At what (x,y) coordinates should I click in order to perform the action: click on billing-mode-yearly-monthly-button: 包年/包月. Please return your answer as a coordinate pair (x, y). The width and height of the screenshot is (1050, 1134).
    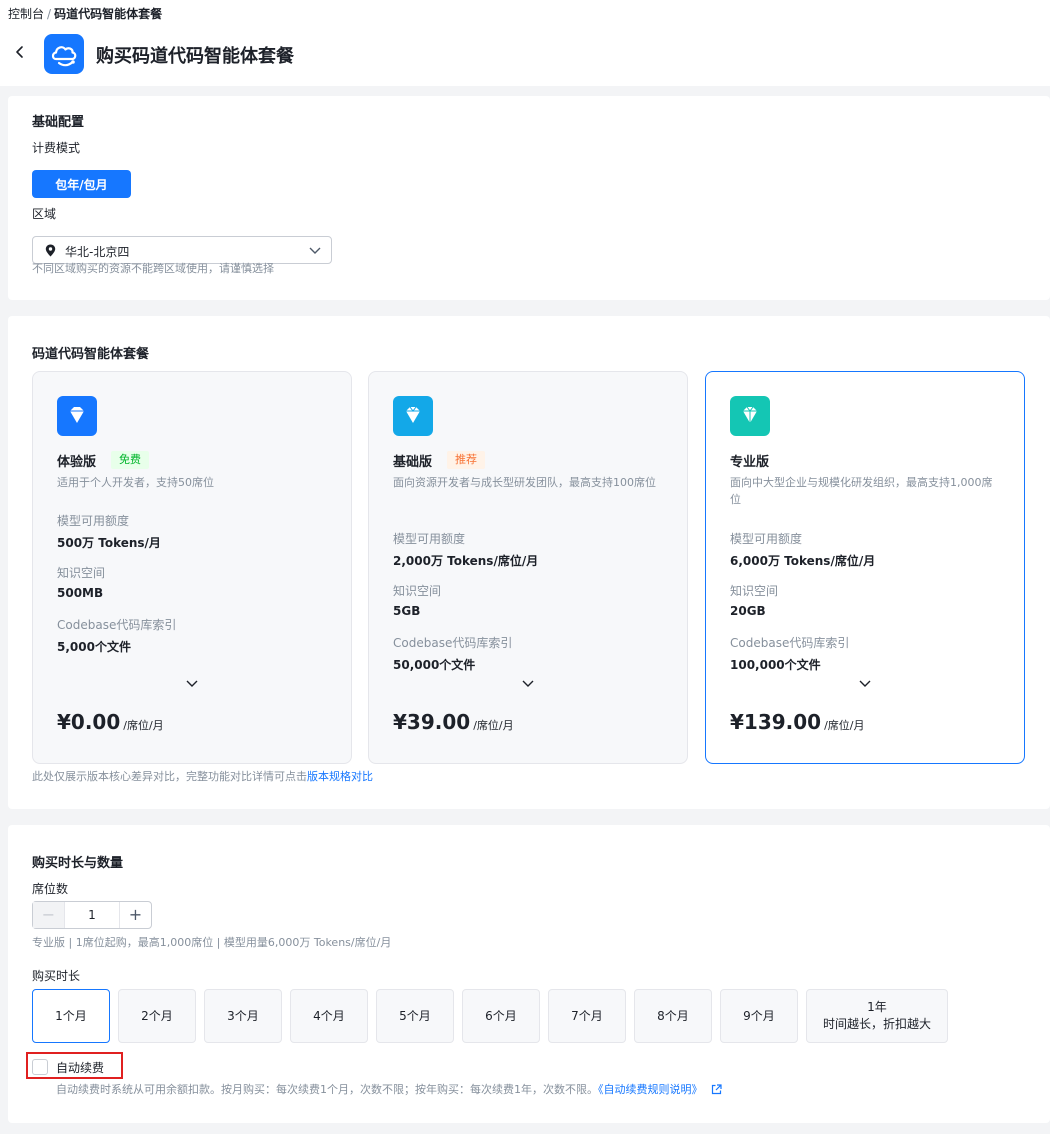
    Looking at the image, I should click on (81, 184).